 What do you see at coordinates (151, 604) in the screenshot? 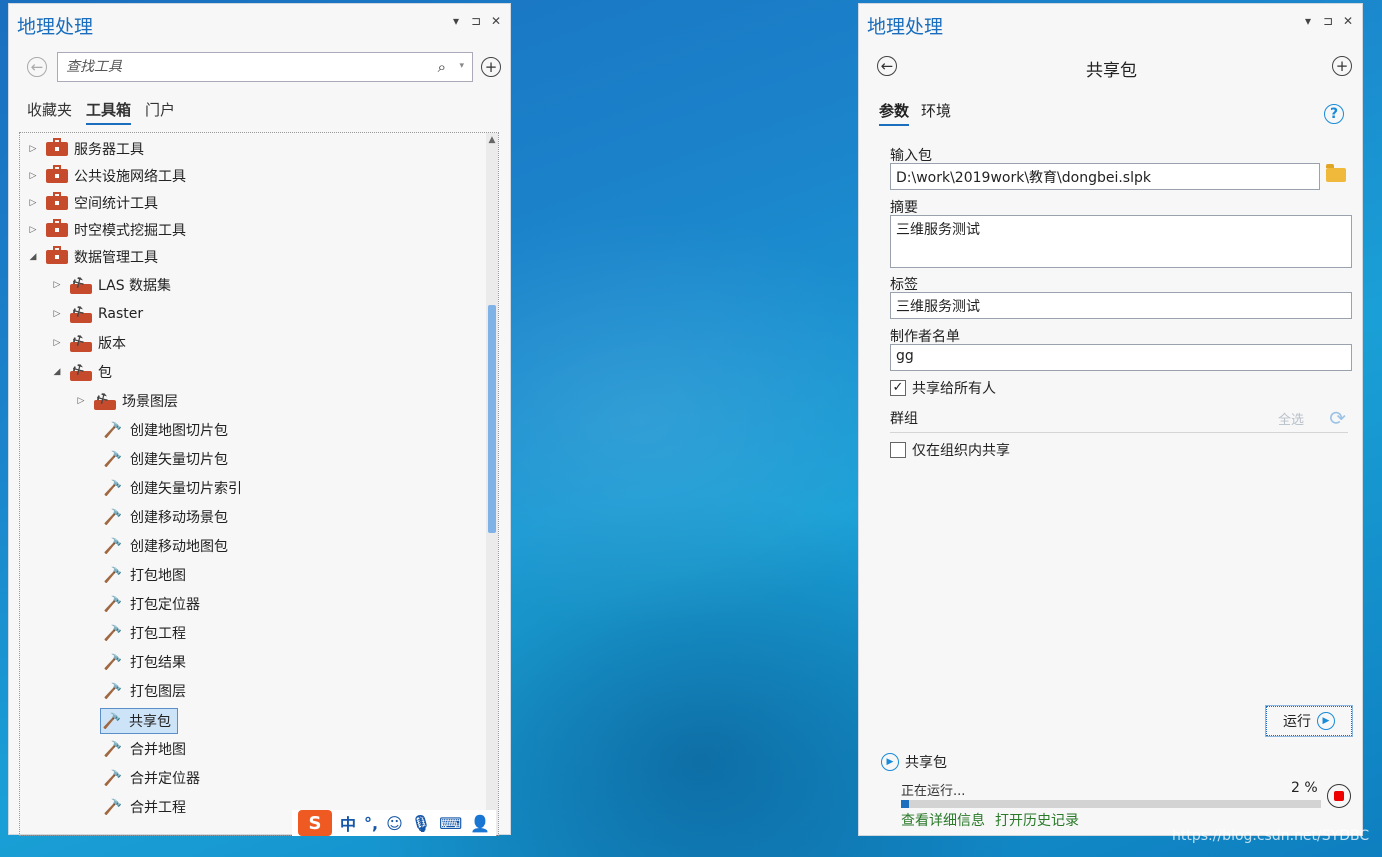
I see `tree-item-package-locator: 🔨 打包定位器` at bounding box center [151, 604].